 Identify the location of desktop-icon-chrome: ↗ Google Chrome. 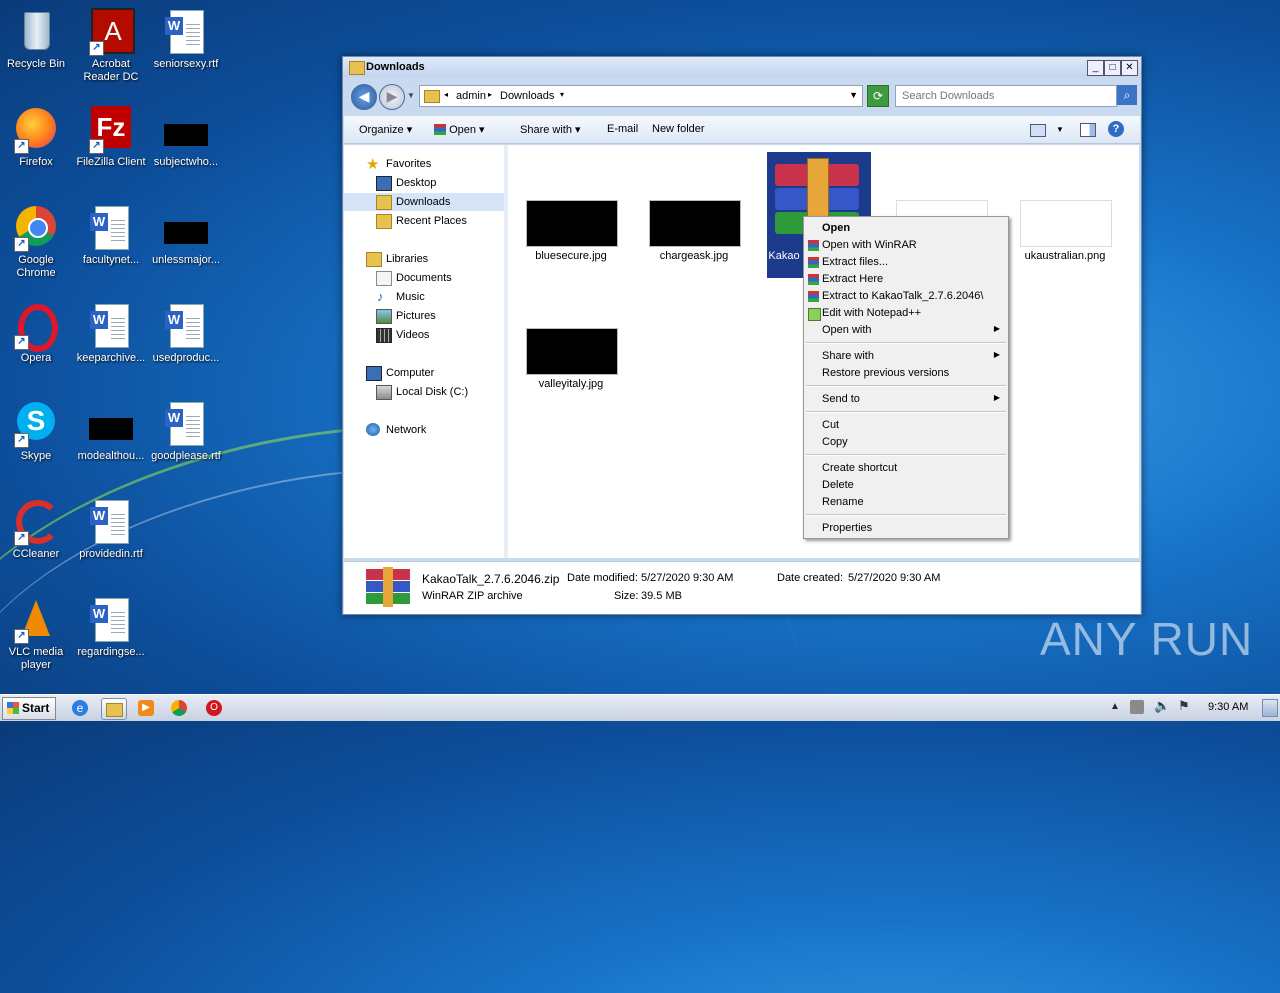
(36, 242).